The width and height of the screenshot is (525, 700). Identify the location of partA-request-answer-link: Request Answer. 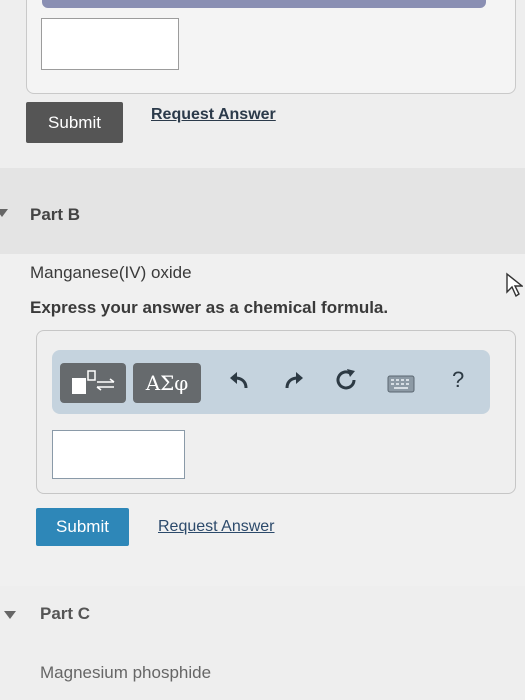
(213, 115).